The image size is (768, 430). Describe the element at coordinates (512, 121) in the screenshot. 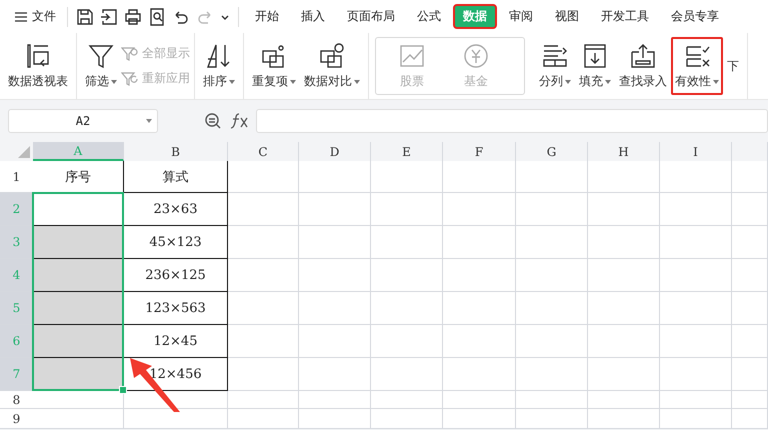

I see `formula-field` at that location.